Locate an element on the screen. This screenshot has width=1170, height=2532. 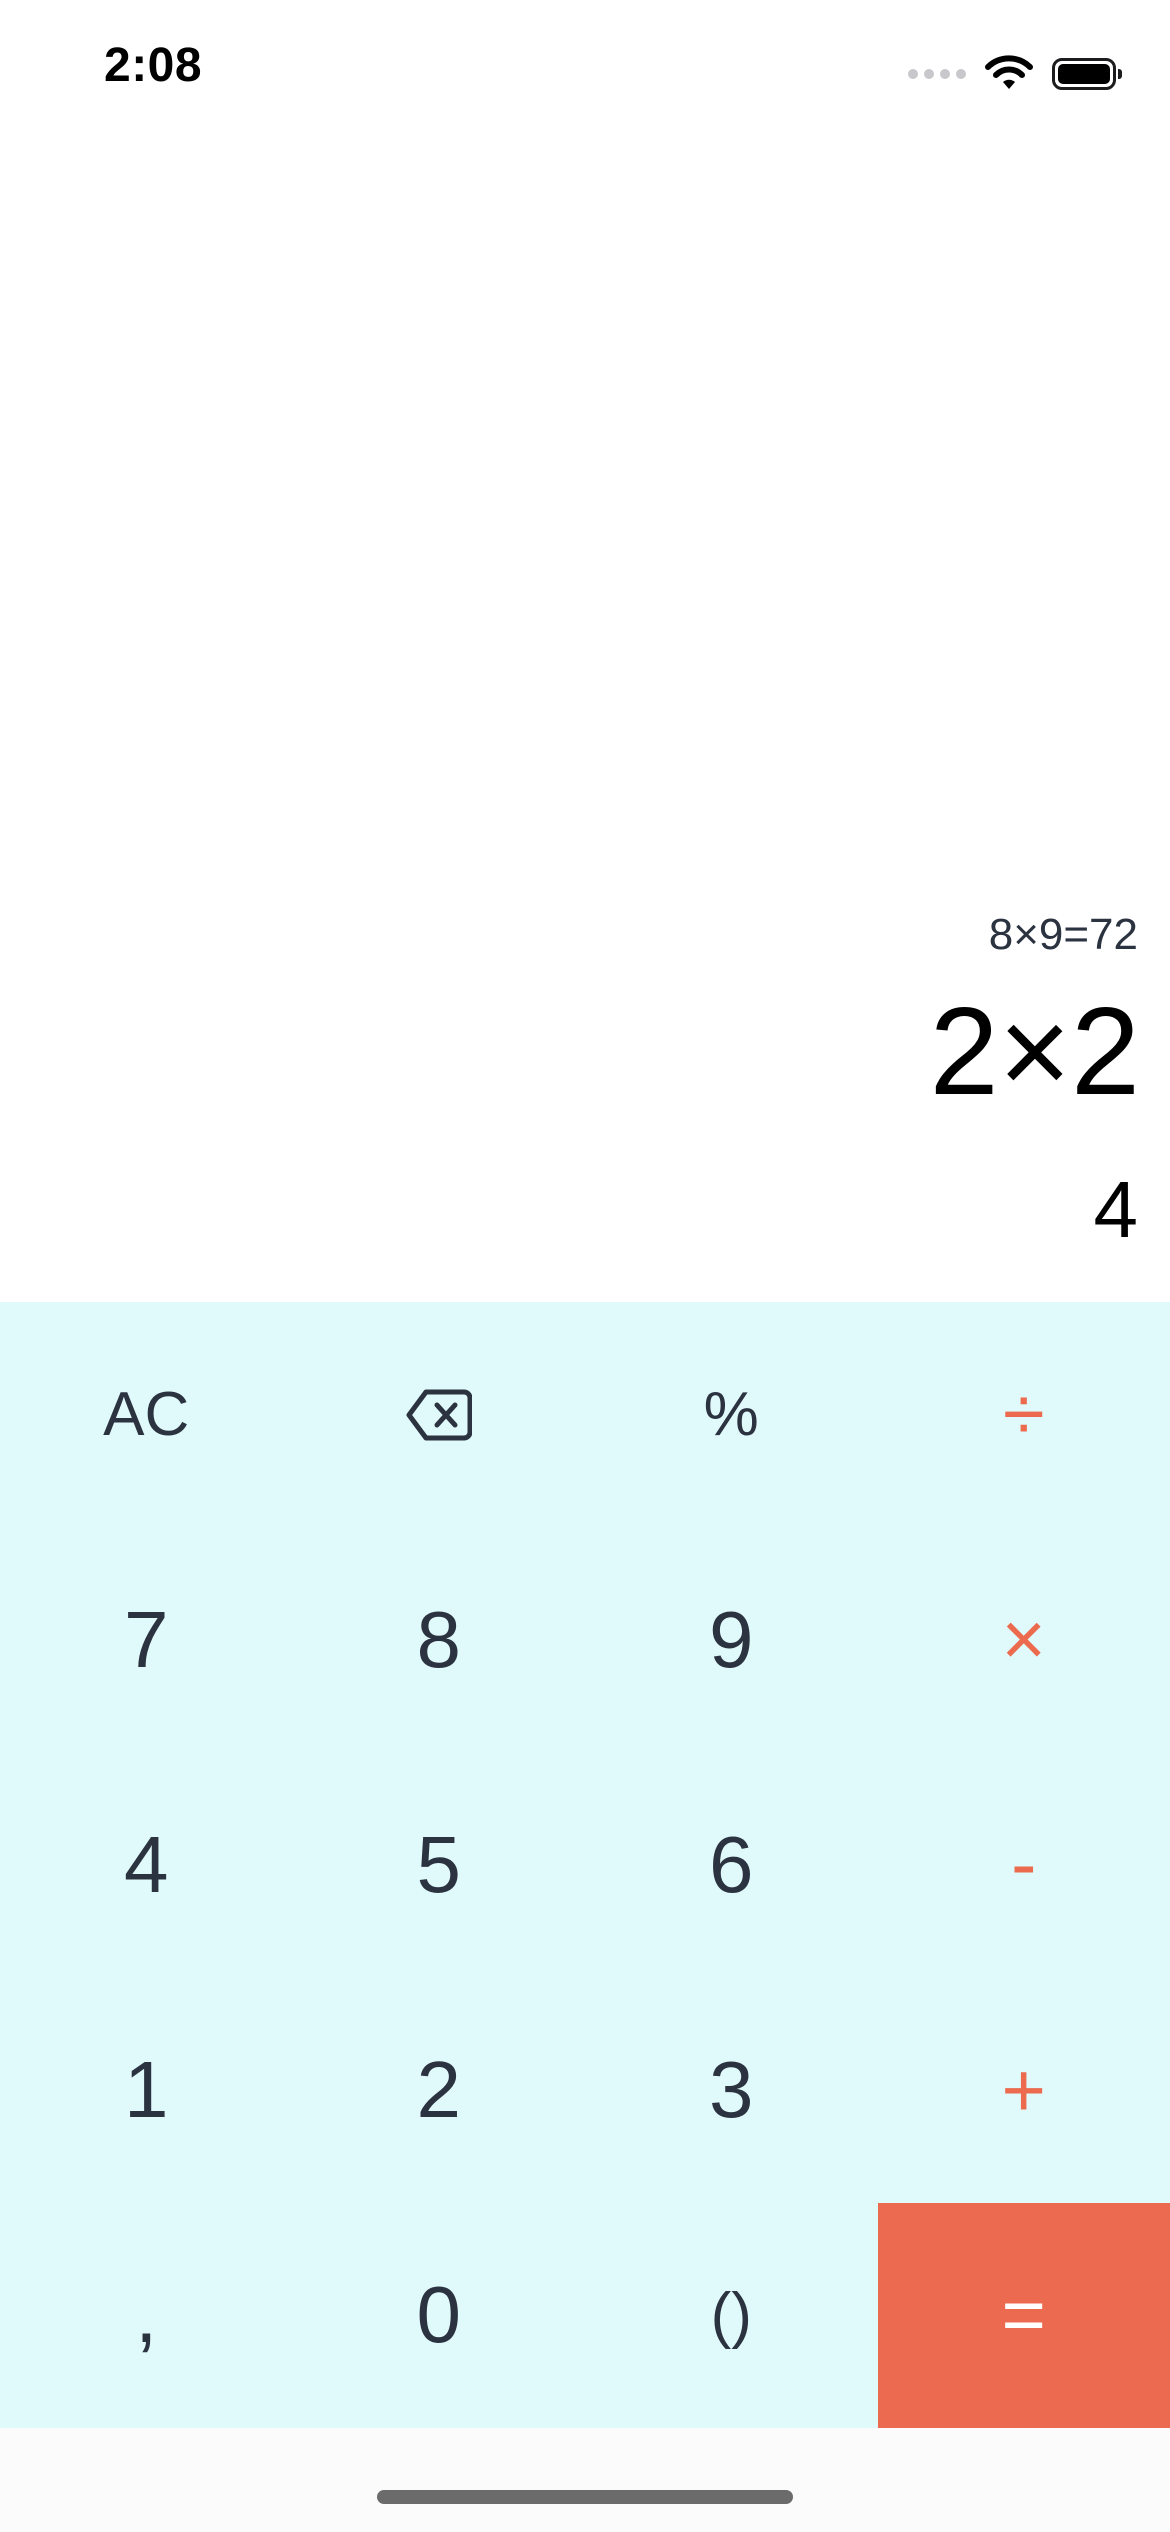
digit-5-button: 5 is located at coordinates (439, 1864).